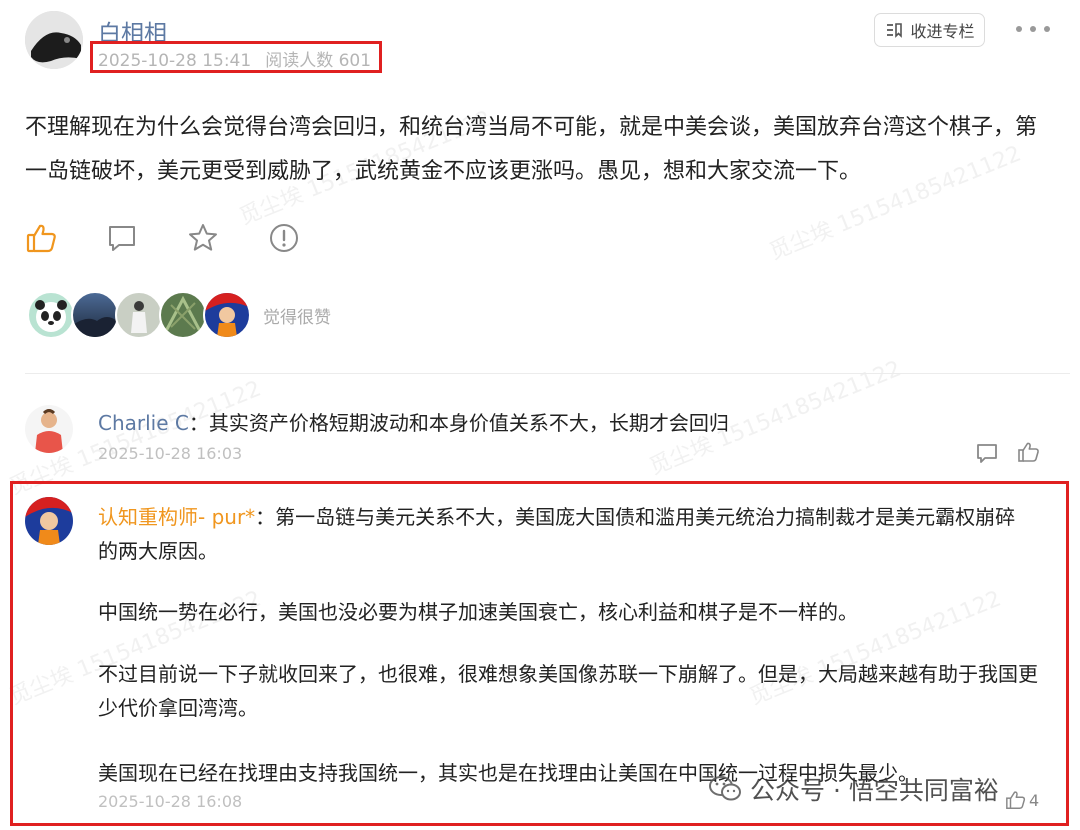  What do you see at coordinates (478, 612) in the screenshot?
I see `comment-paragraph: 中国统一势在必行，美国也没必要为棋子加速美国衰亡，核心利益和棋子是不一样的。` at bounding box center [478, 612].